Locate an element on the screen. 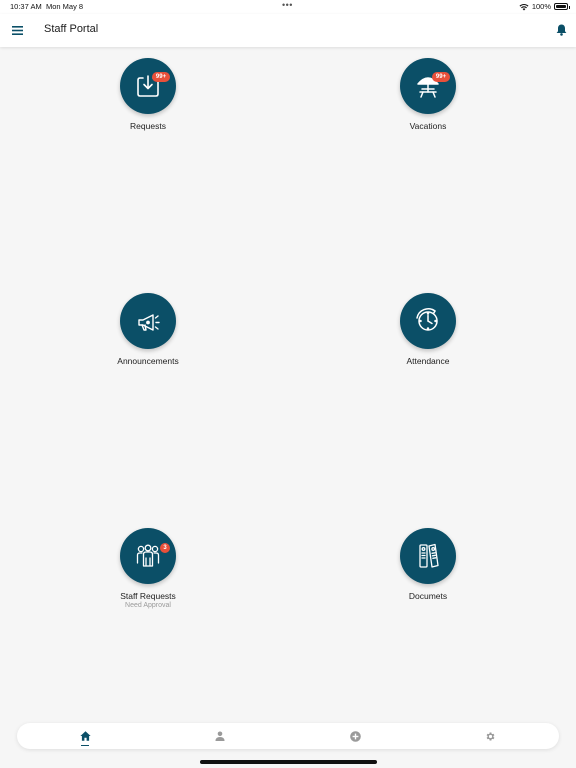 The height and width of the screenshot is (768, 576). tab-home is located at coordinates (85, 736).